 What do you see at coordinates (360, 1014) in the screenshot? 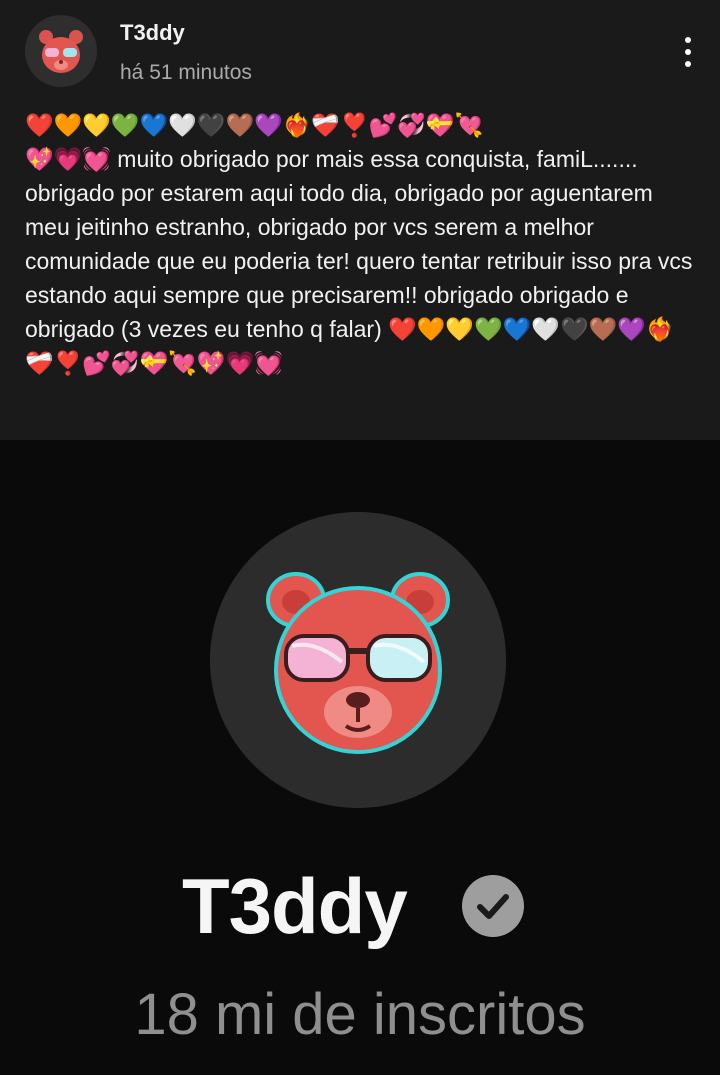
I see `subscriber-count: 18 mi de inscritos` at bounding box center [360, 1014].